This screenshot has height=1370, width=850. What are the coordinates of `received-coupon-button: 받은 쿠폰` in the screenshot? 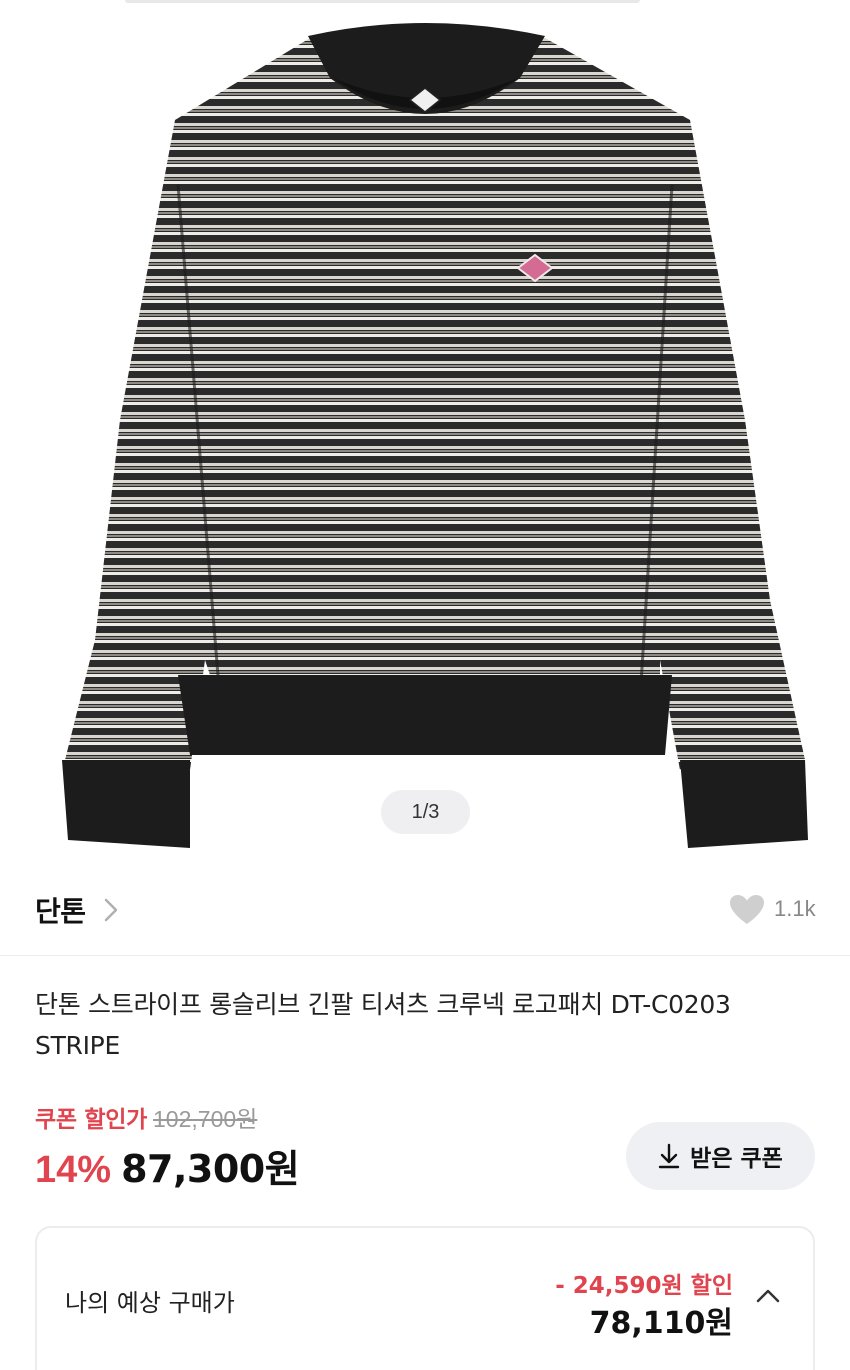 It's located at (720, 1156).